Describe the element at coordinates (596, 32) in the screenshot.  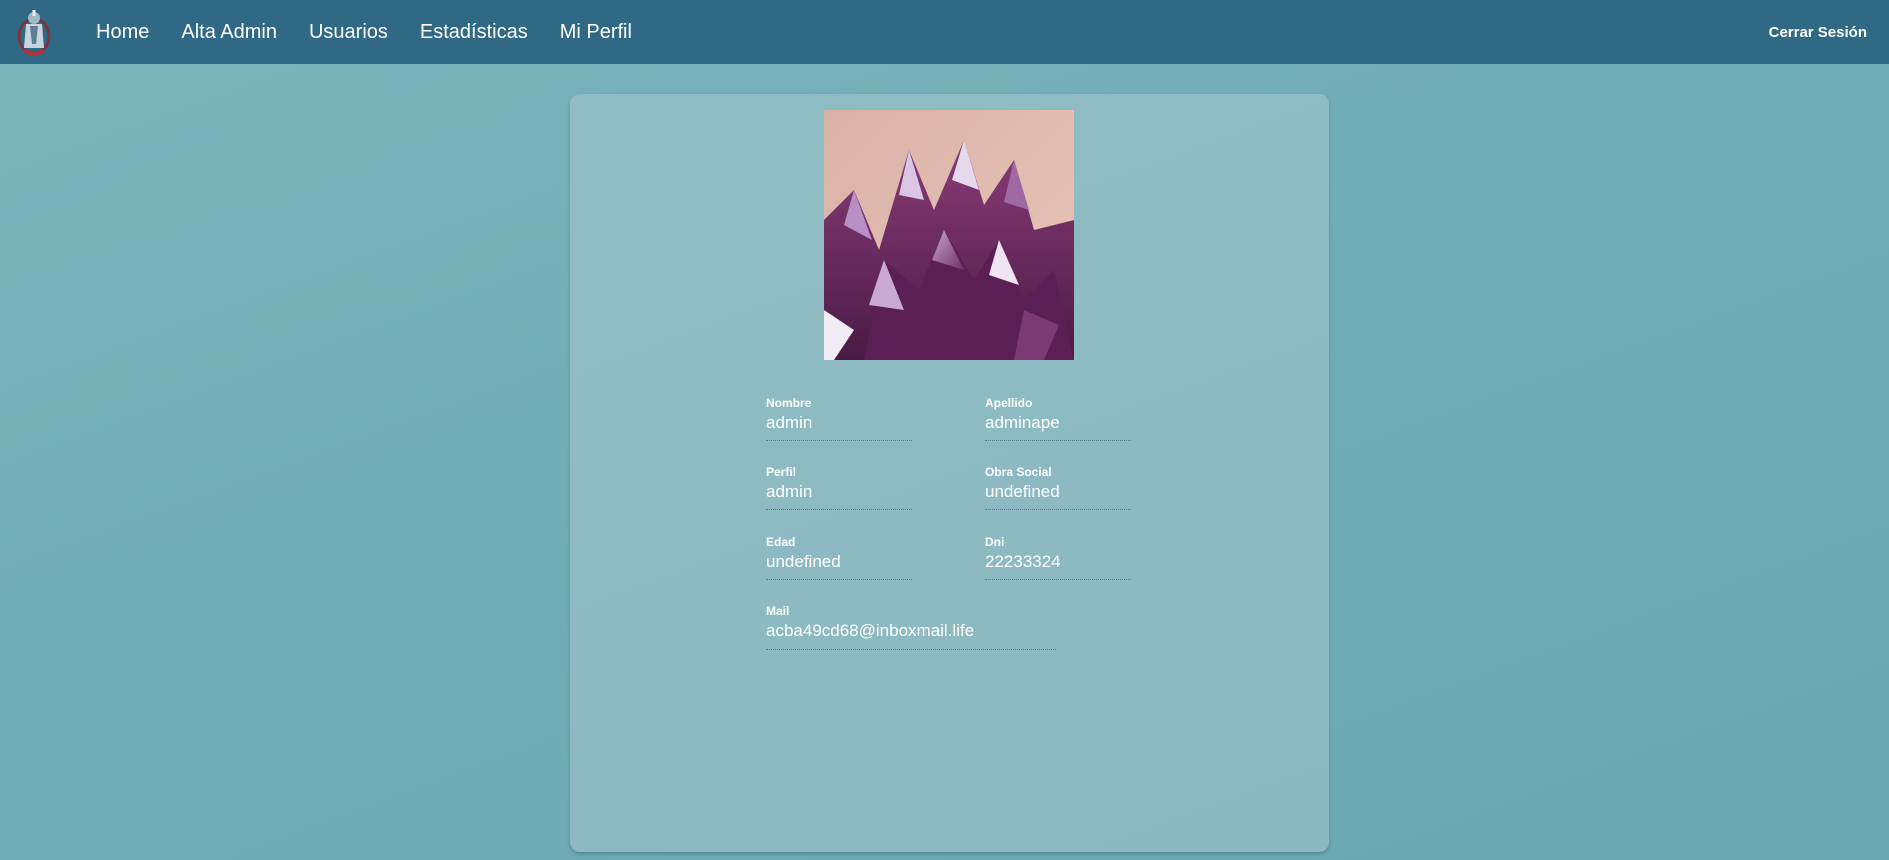
I see `nav-mi-perfil: Mi Perfil` at that location.